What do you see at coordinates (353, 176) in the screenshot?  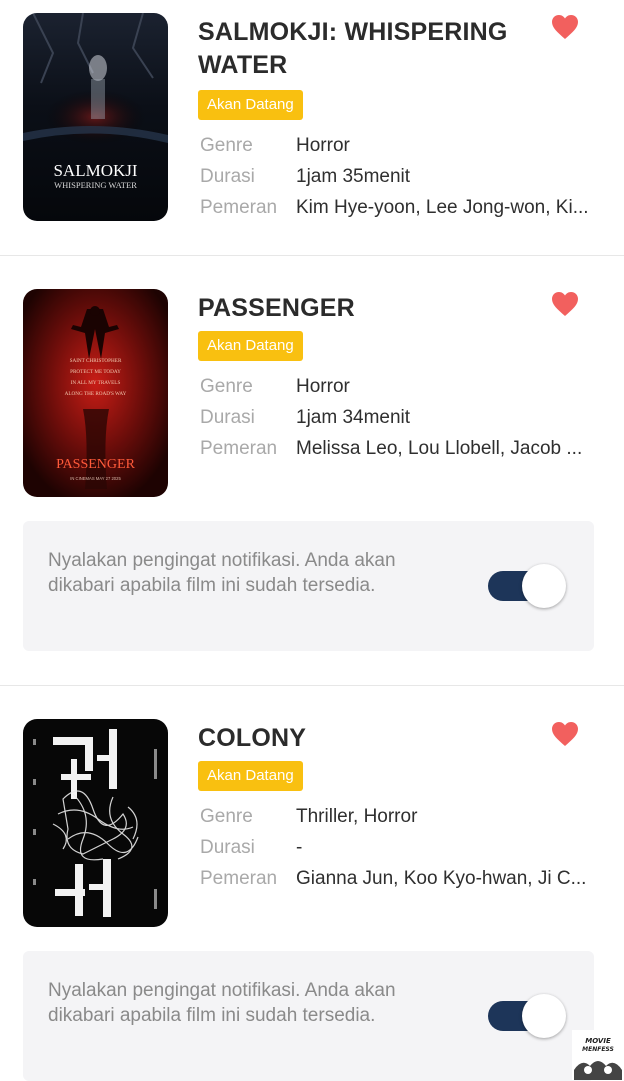 I see `duration-value: 1jam 35menit` at bounding box center [353, 176].